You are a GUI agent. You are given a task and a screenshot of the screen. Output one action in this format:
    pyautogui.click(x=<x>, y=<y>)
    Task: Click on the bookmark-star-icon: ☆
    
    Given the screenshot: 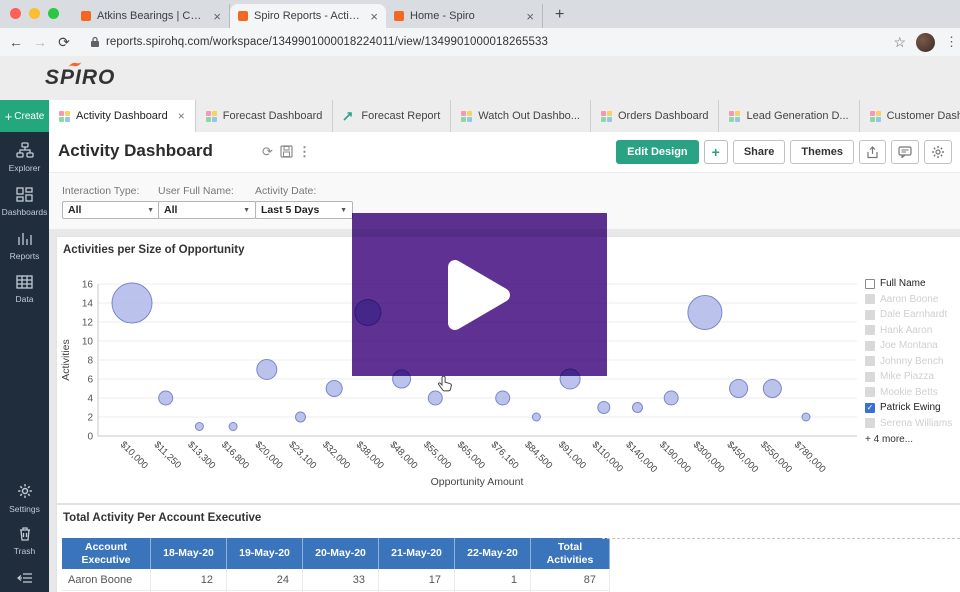 What is the action you would take?
    pyautogui.click(x=899, y=42)
    